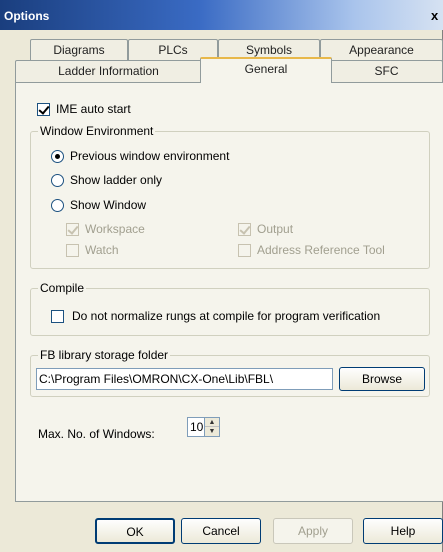 This screenshot has width=443, height=552. Describe the element at coordinates (115, 229) in the screenshot. I see `workspace-label: Workspace` at that location.